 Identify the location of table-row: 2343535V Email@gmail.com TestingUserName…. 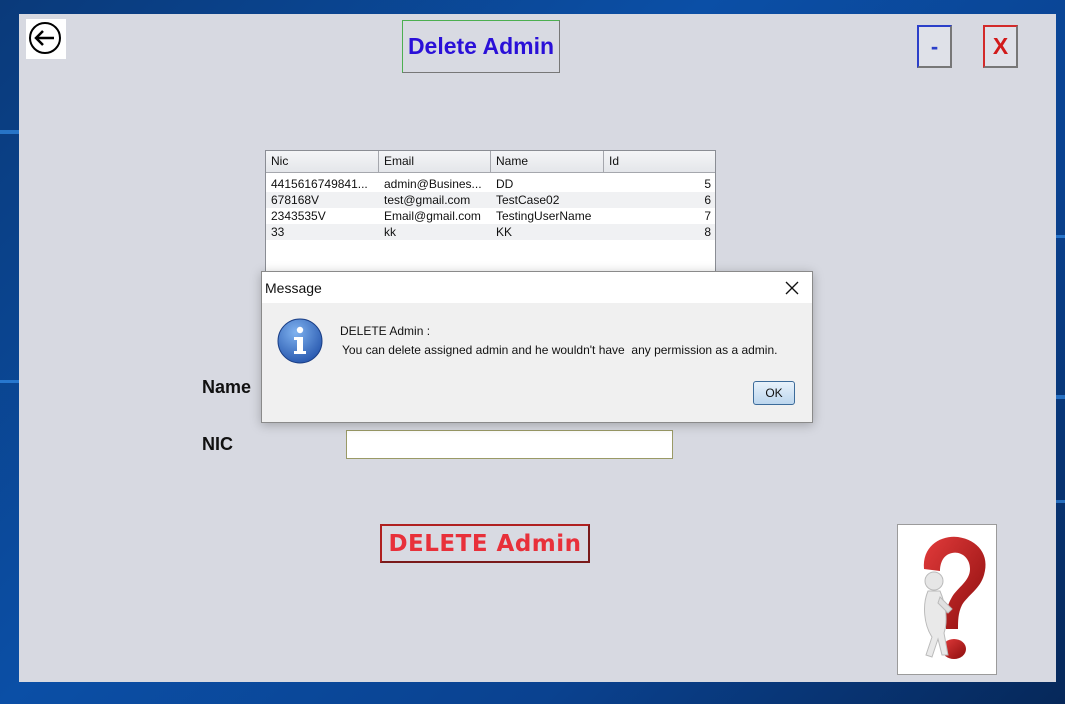
(490, 216).